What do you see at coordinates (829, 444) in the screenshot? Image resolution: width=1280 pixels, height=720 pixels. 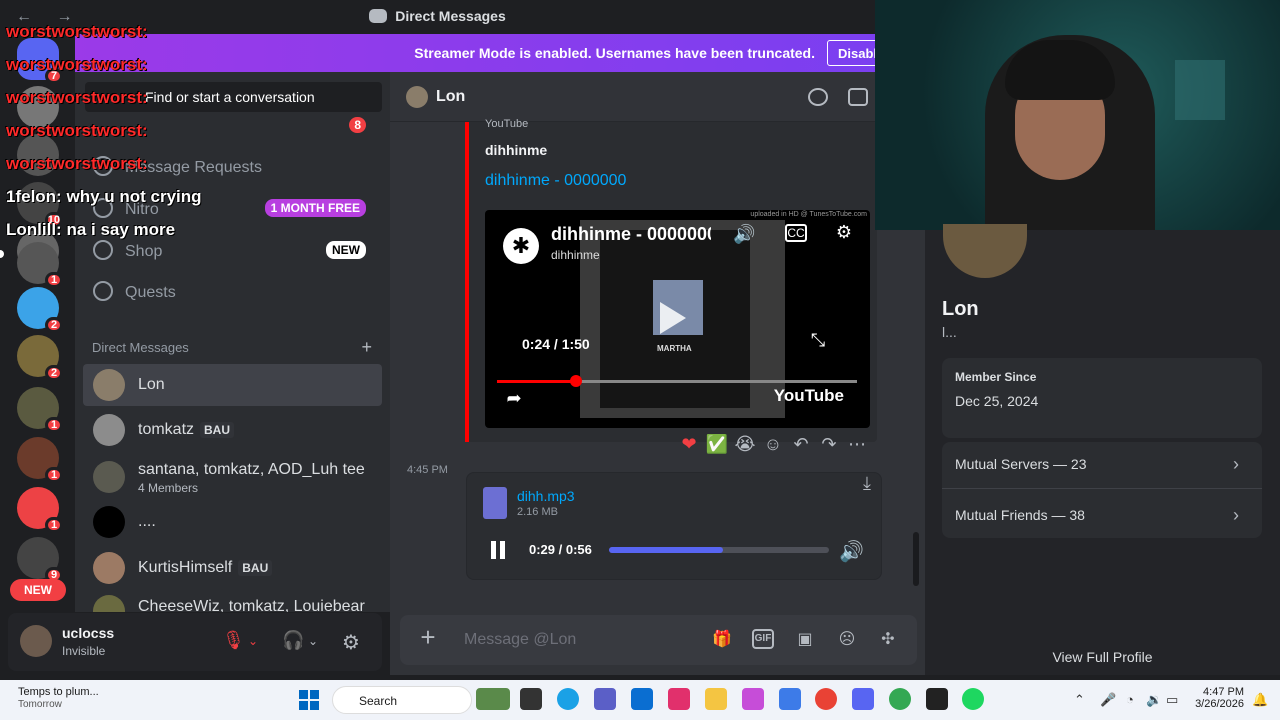 I see `forward-icon: ↷` at bounding box center [829, 444].